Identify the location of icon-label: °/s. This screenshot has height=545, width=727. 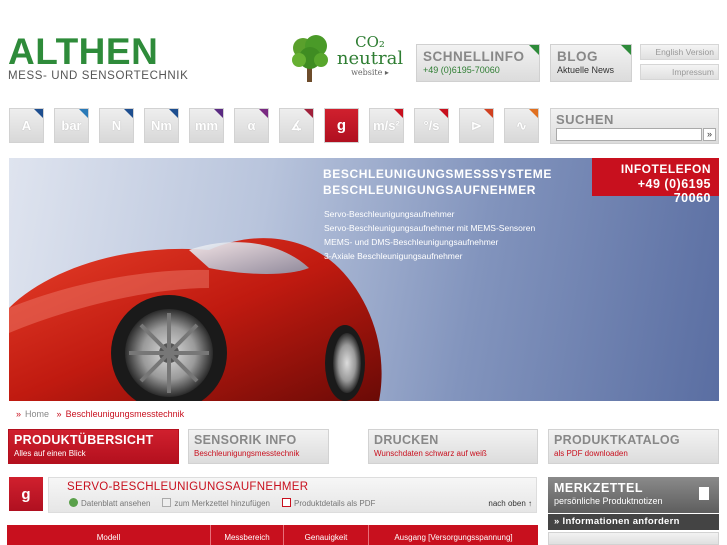
(431, 125).